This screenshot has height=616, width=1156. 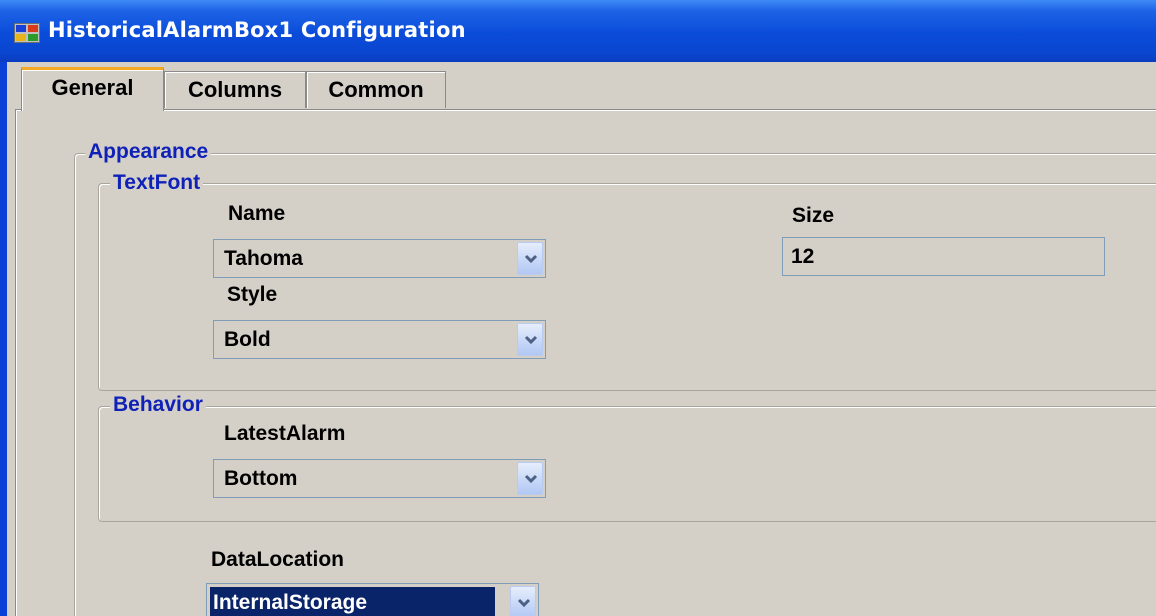 I want to click on title-bar: HistoricalAlarmBox1 Configuration, so click(x=578, y=31).